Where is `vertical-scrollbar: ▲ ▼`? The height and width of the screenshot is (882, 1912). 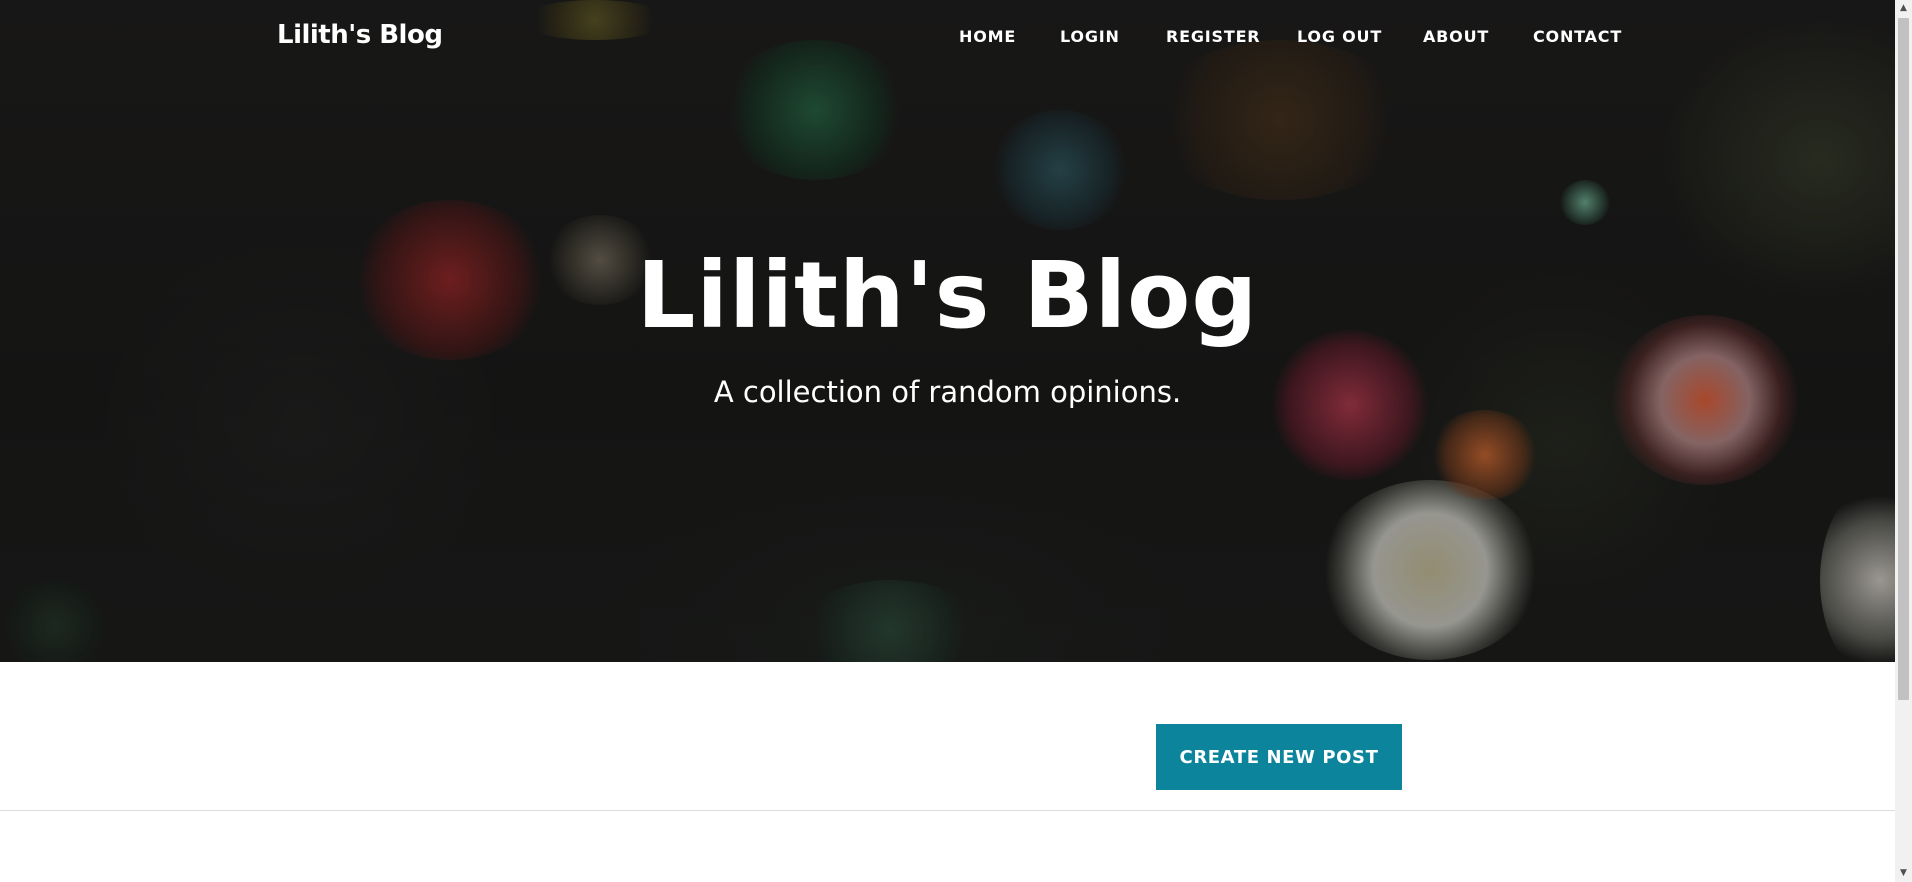 vertical-scrollbar: ▲ ▼ is located at coordinates (1903, 441).